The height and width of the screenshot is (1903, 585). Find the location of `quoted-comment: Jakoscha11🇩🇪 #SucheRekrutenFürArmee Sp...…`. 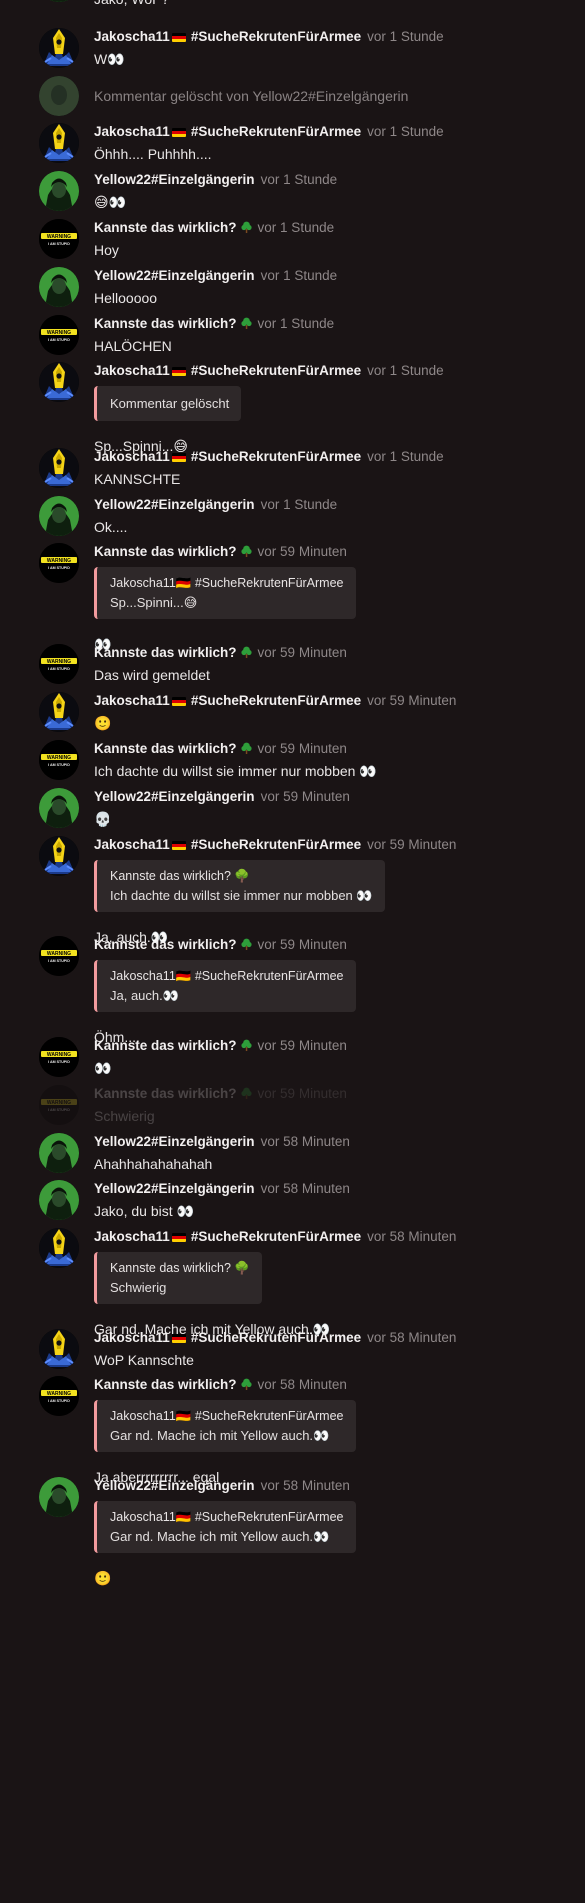

quoted-comment: Jakoscha11🇩🇪 #SucheRekrutenFürArmee Sp...… is located at coordinates (225, 593).